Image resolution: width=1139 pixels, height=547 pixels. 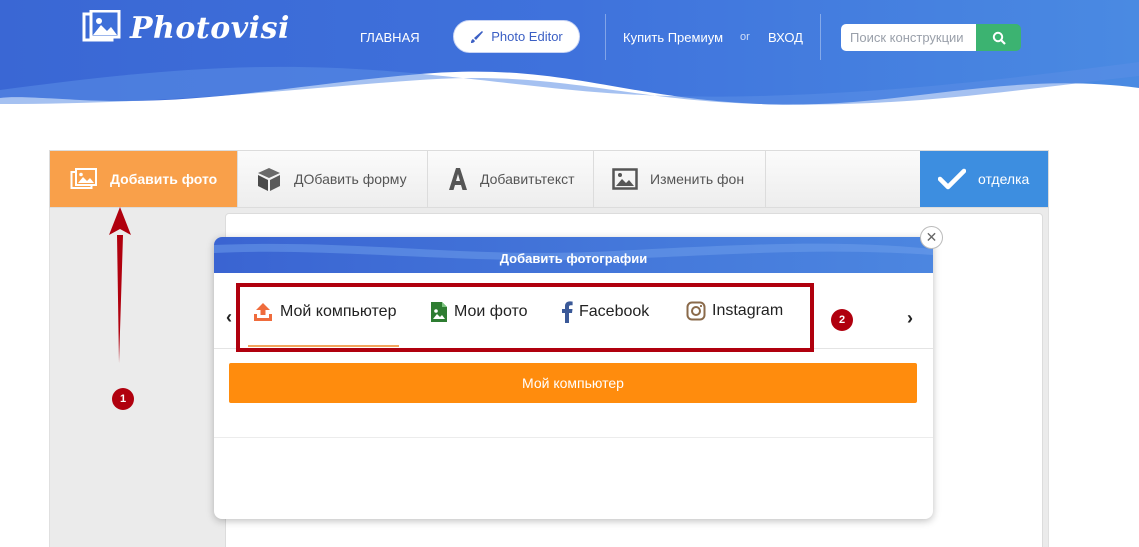 What do you see at coordinates (350, 179) in the screenshot?
I see `add-shape-label: ДОбавить форму` at bounding box center [350, 179].